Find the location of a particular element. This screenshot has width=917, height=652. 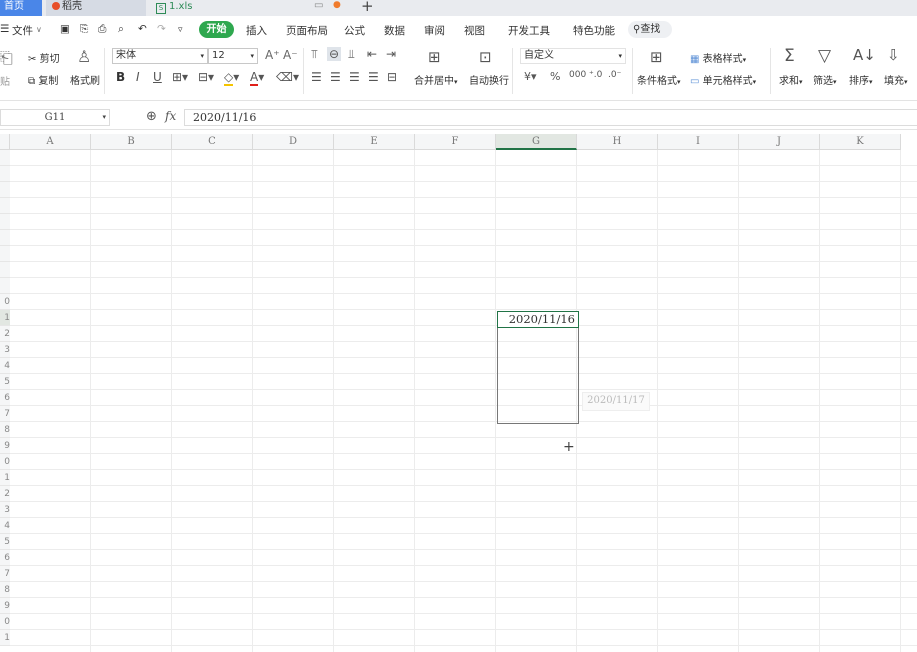

hamburger-icon: ☰ is located at coordinates (4, 29).